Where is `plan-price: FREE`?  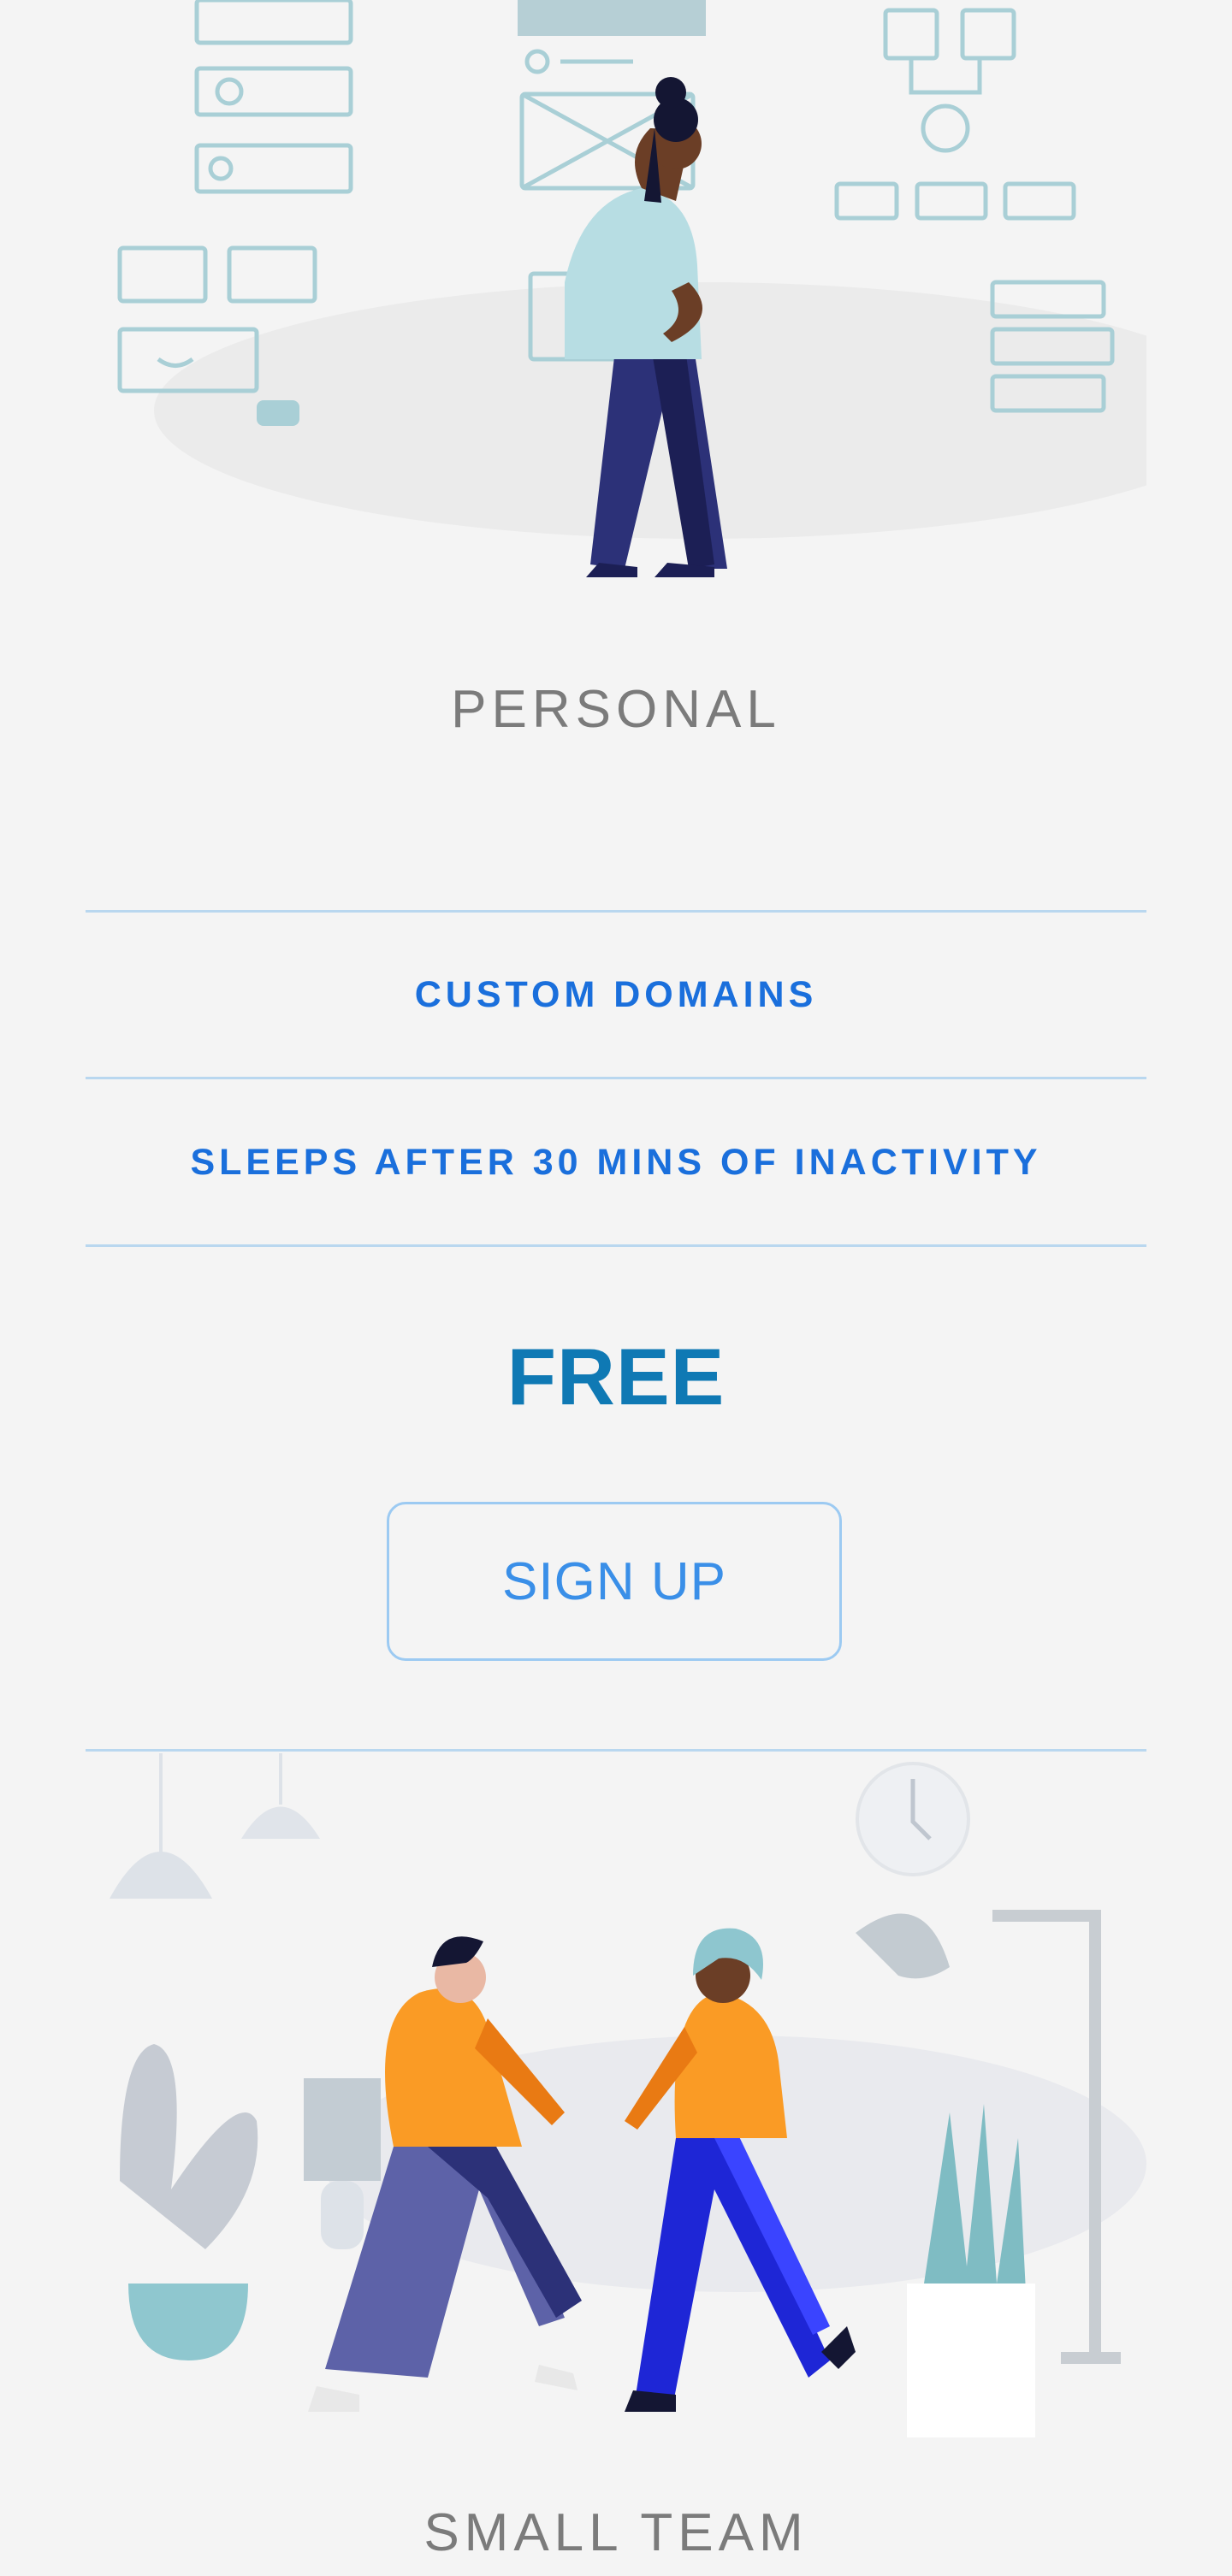
plan-price: FREE is located at coordinates (616, 1376).